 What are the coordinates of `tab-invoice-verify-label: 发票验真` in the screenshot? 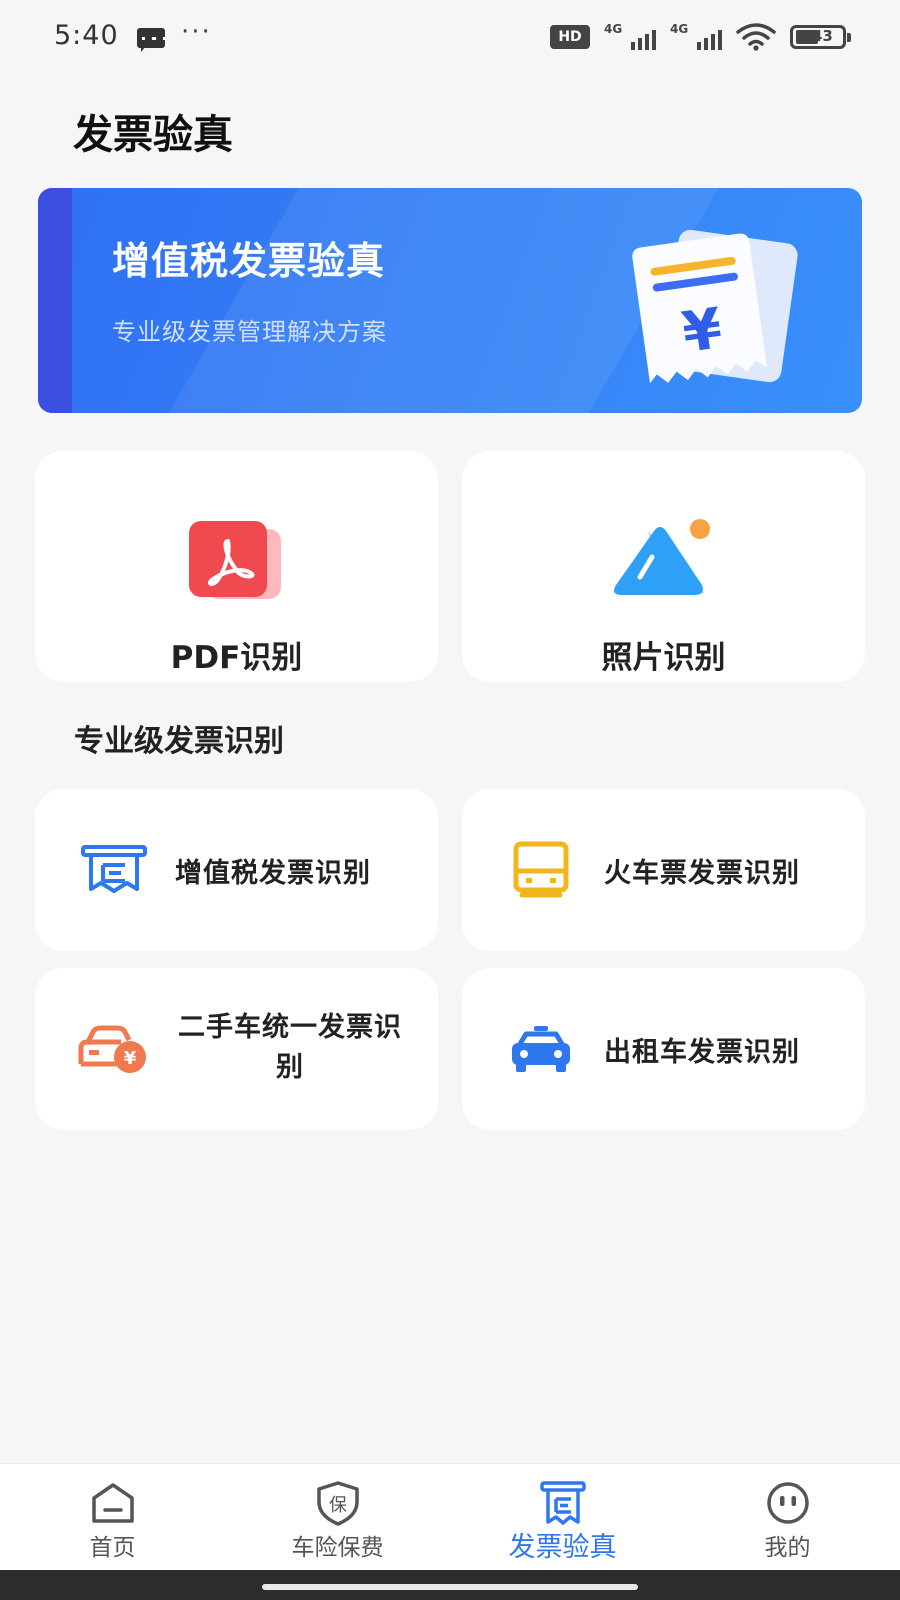 It's located at (562, 1547).